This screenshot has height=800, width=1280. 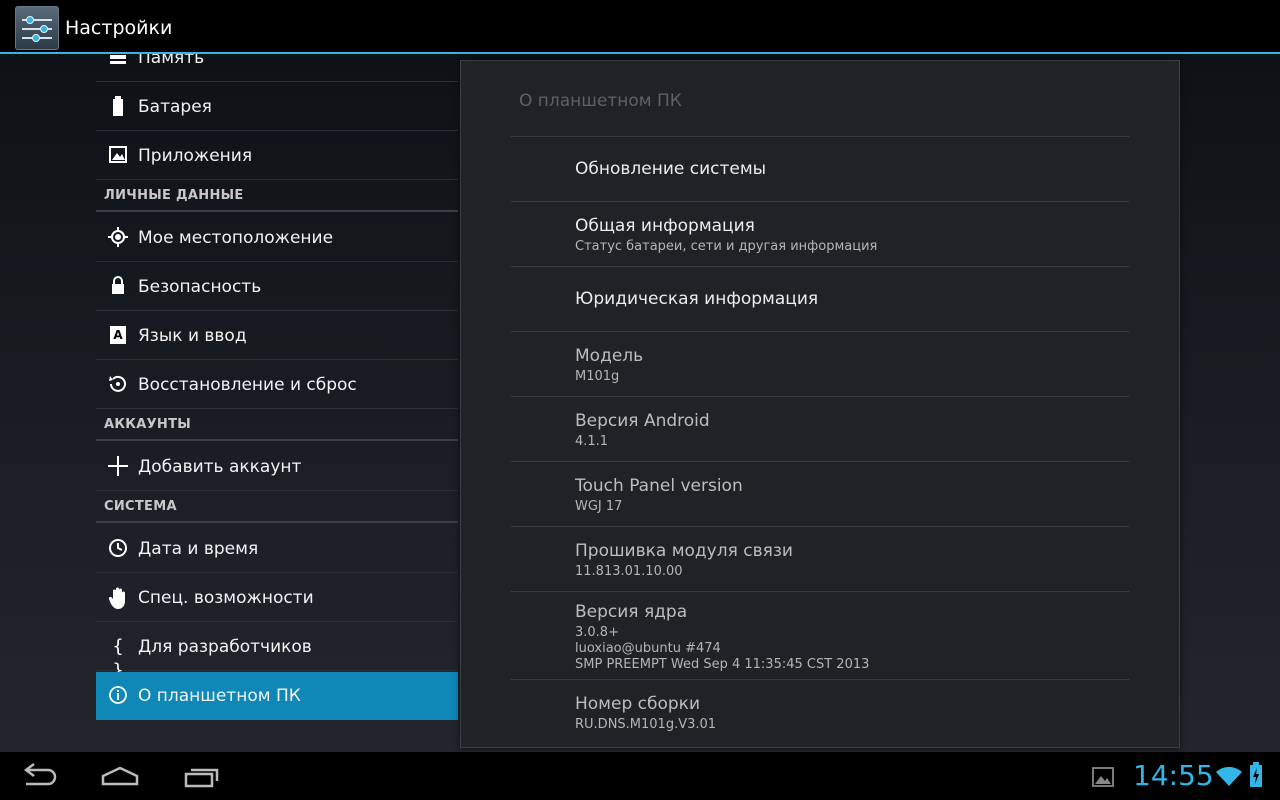 I want to click on pref-summary: WGJ 17, so click(x=599, y=506).